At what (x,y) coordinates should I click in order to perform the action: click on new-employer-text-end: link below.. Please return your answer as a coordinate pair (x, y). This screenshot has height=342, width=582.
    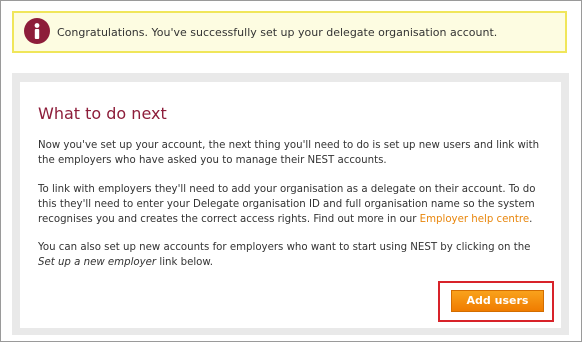
    Looking at the image, I should click on (185, 262).